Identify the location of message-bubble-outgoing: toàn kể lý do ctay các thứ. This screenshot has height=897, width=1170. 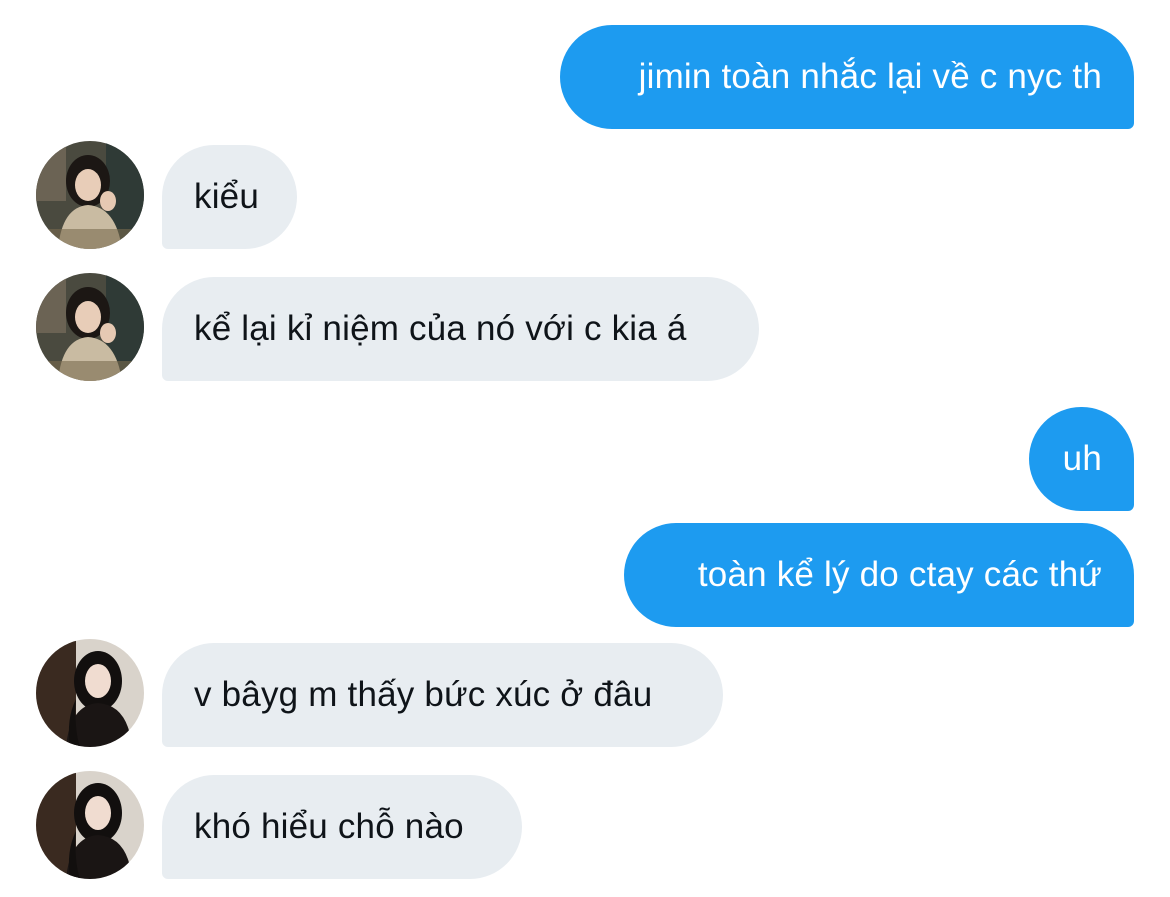
(879, 575).